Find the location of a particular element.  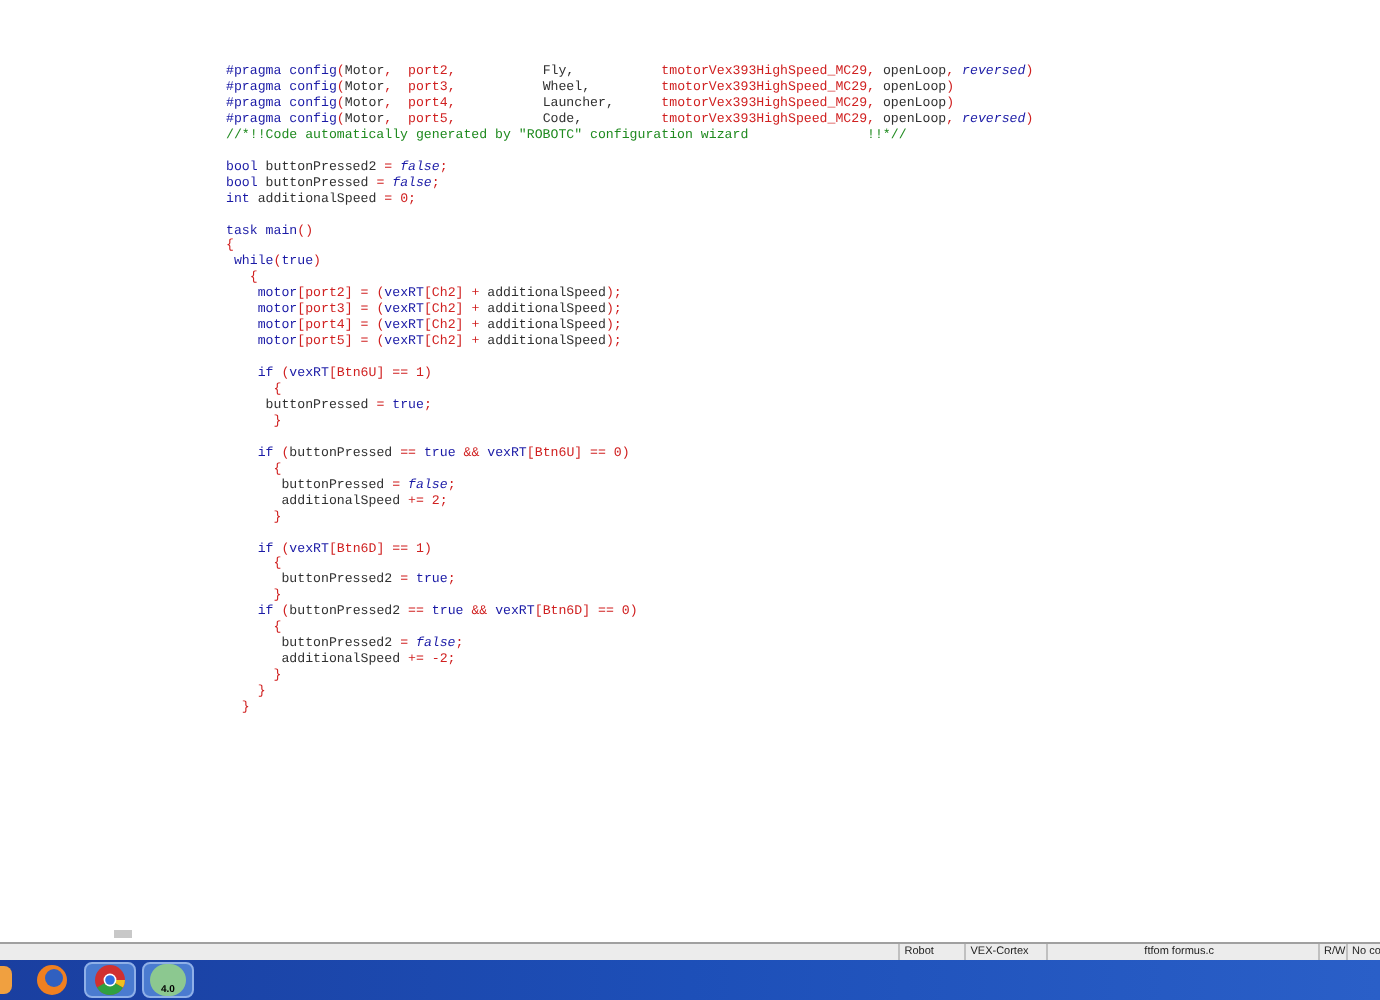

circle-icon is located at coordinates (110, 980).